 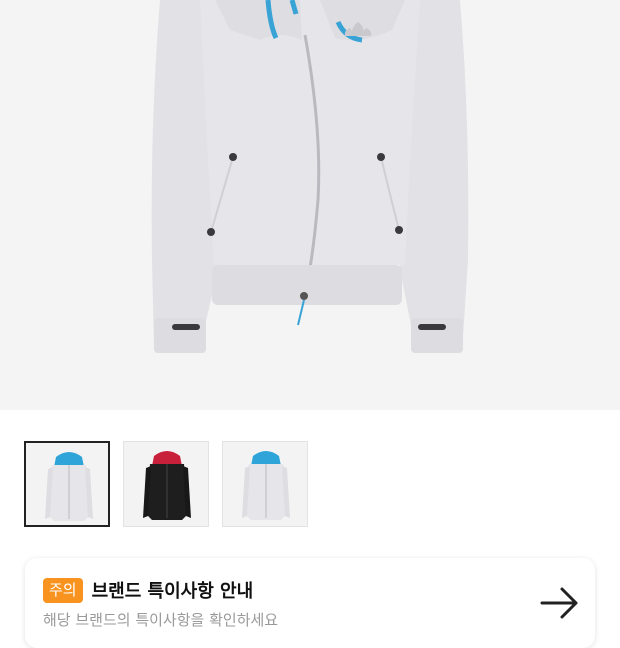 I want to click on thumbnail-2-image, so click(x=167, y=485).